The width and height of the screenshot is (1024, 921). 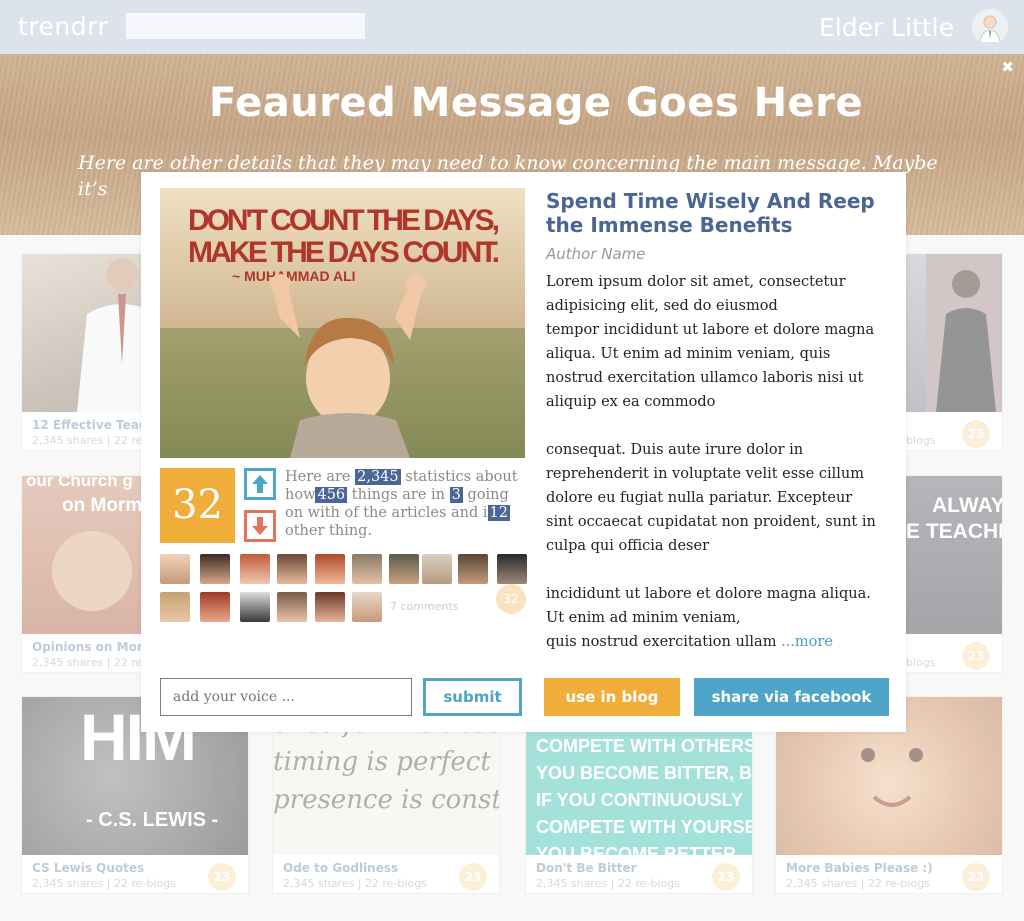 What do you see at coordinates (294, 276) in the screenshot?
I see `image-quote-author: ~ MUHAMMAD ALI` at bounding box center [294, 276].